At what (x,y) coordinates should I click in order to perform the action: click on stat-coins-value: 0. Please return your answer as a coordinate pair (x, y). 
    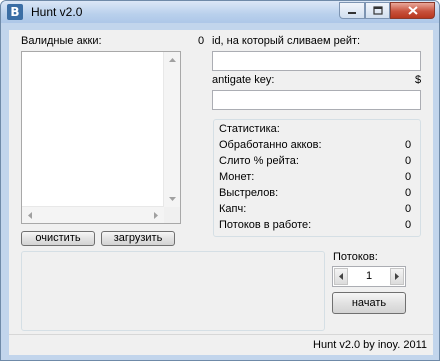
    Looking at the image, I should click on (408, 177).